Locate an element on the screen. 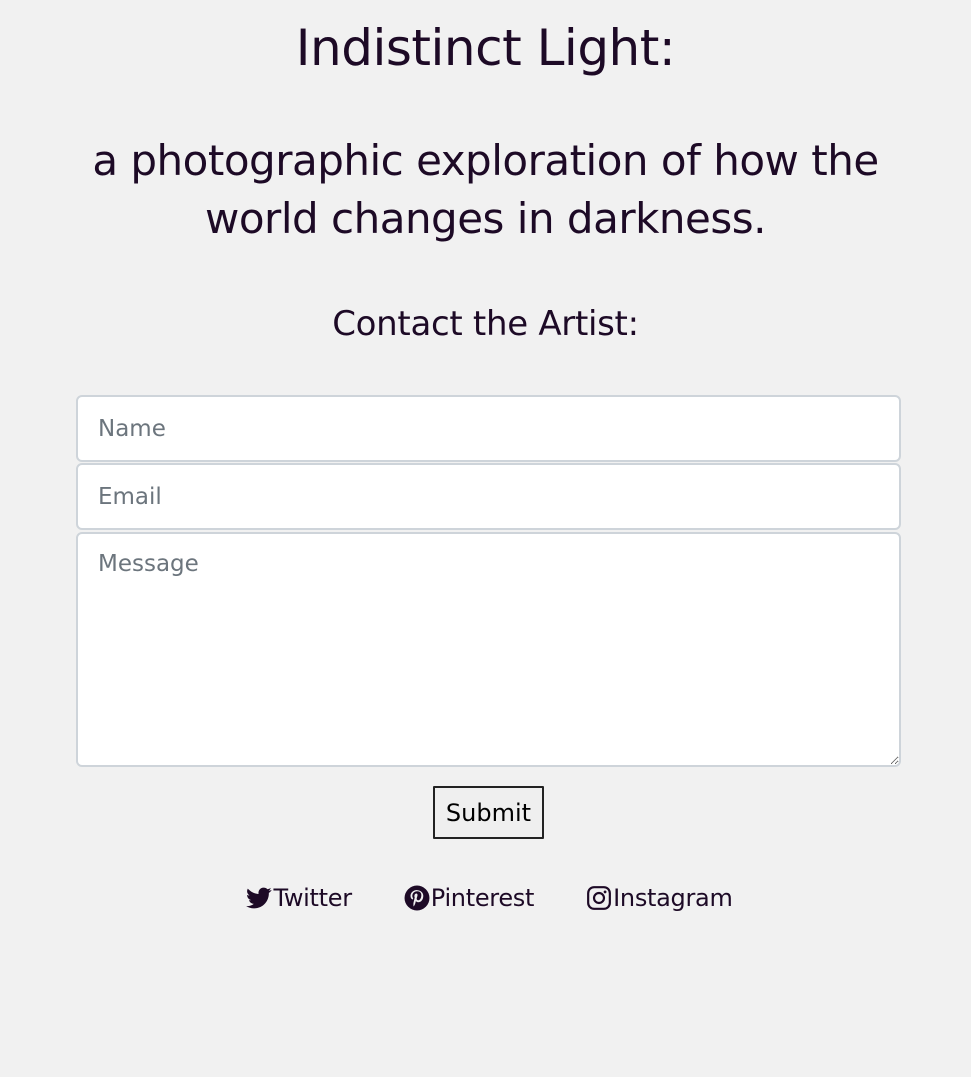 This screenshot has width=971, height=1077. pinterest-link: Pinterest is located at coordinates (469, 898).